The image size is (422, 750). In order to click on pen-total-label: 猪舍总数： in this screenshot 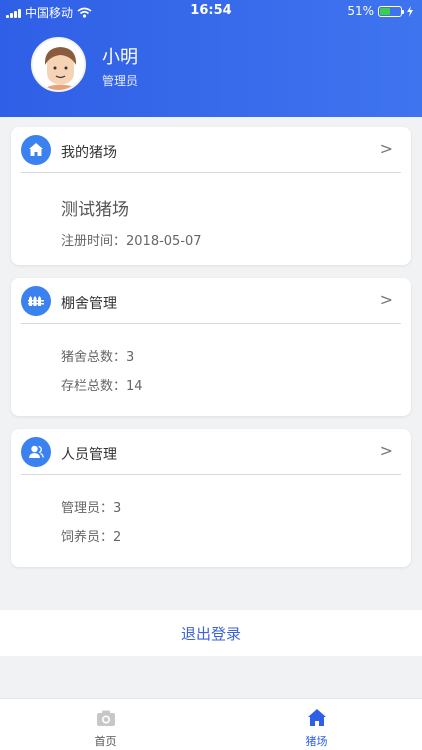, I will do `click(94, 357)`.